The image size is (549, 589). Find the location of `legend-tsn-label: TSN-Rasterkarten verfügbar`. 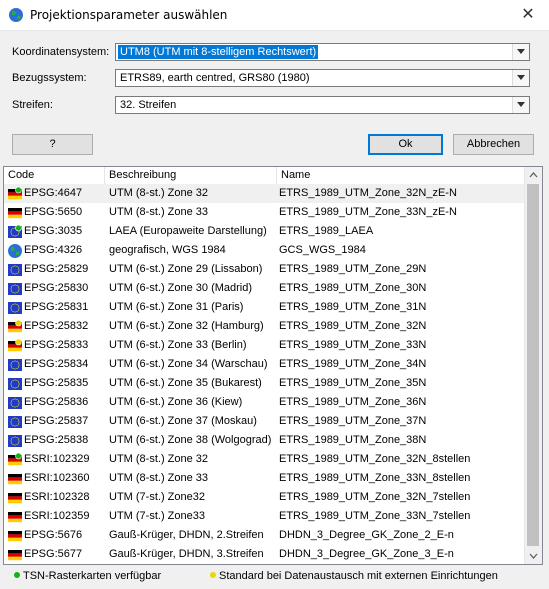

legend-tsn-label: TSN-Rasterkarten verfügbar is located at coordinates (92, 576).